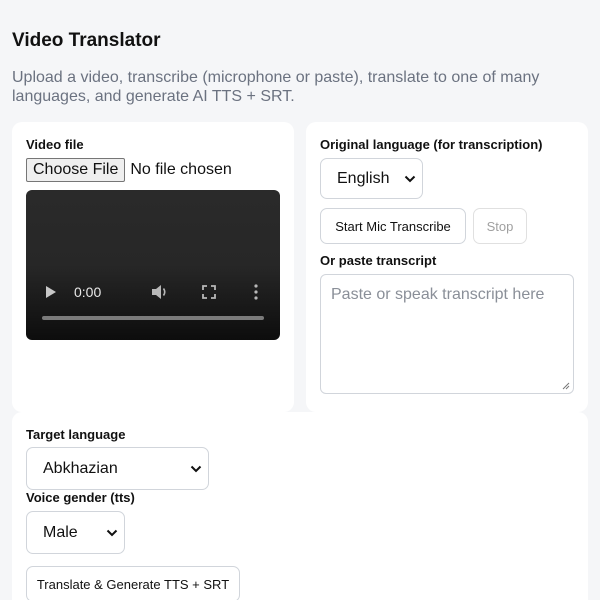 The width and height of the screenshot is (600, 600). Describe the element at coordinates (566, 386) in the screenshot. I see `resize-handle-icon` at that location.